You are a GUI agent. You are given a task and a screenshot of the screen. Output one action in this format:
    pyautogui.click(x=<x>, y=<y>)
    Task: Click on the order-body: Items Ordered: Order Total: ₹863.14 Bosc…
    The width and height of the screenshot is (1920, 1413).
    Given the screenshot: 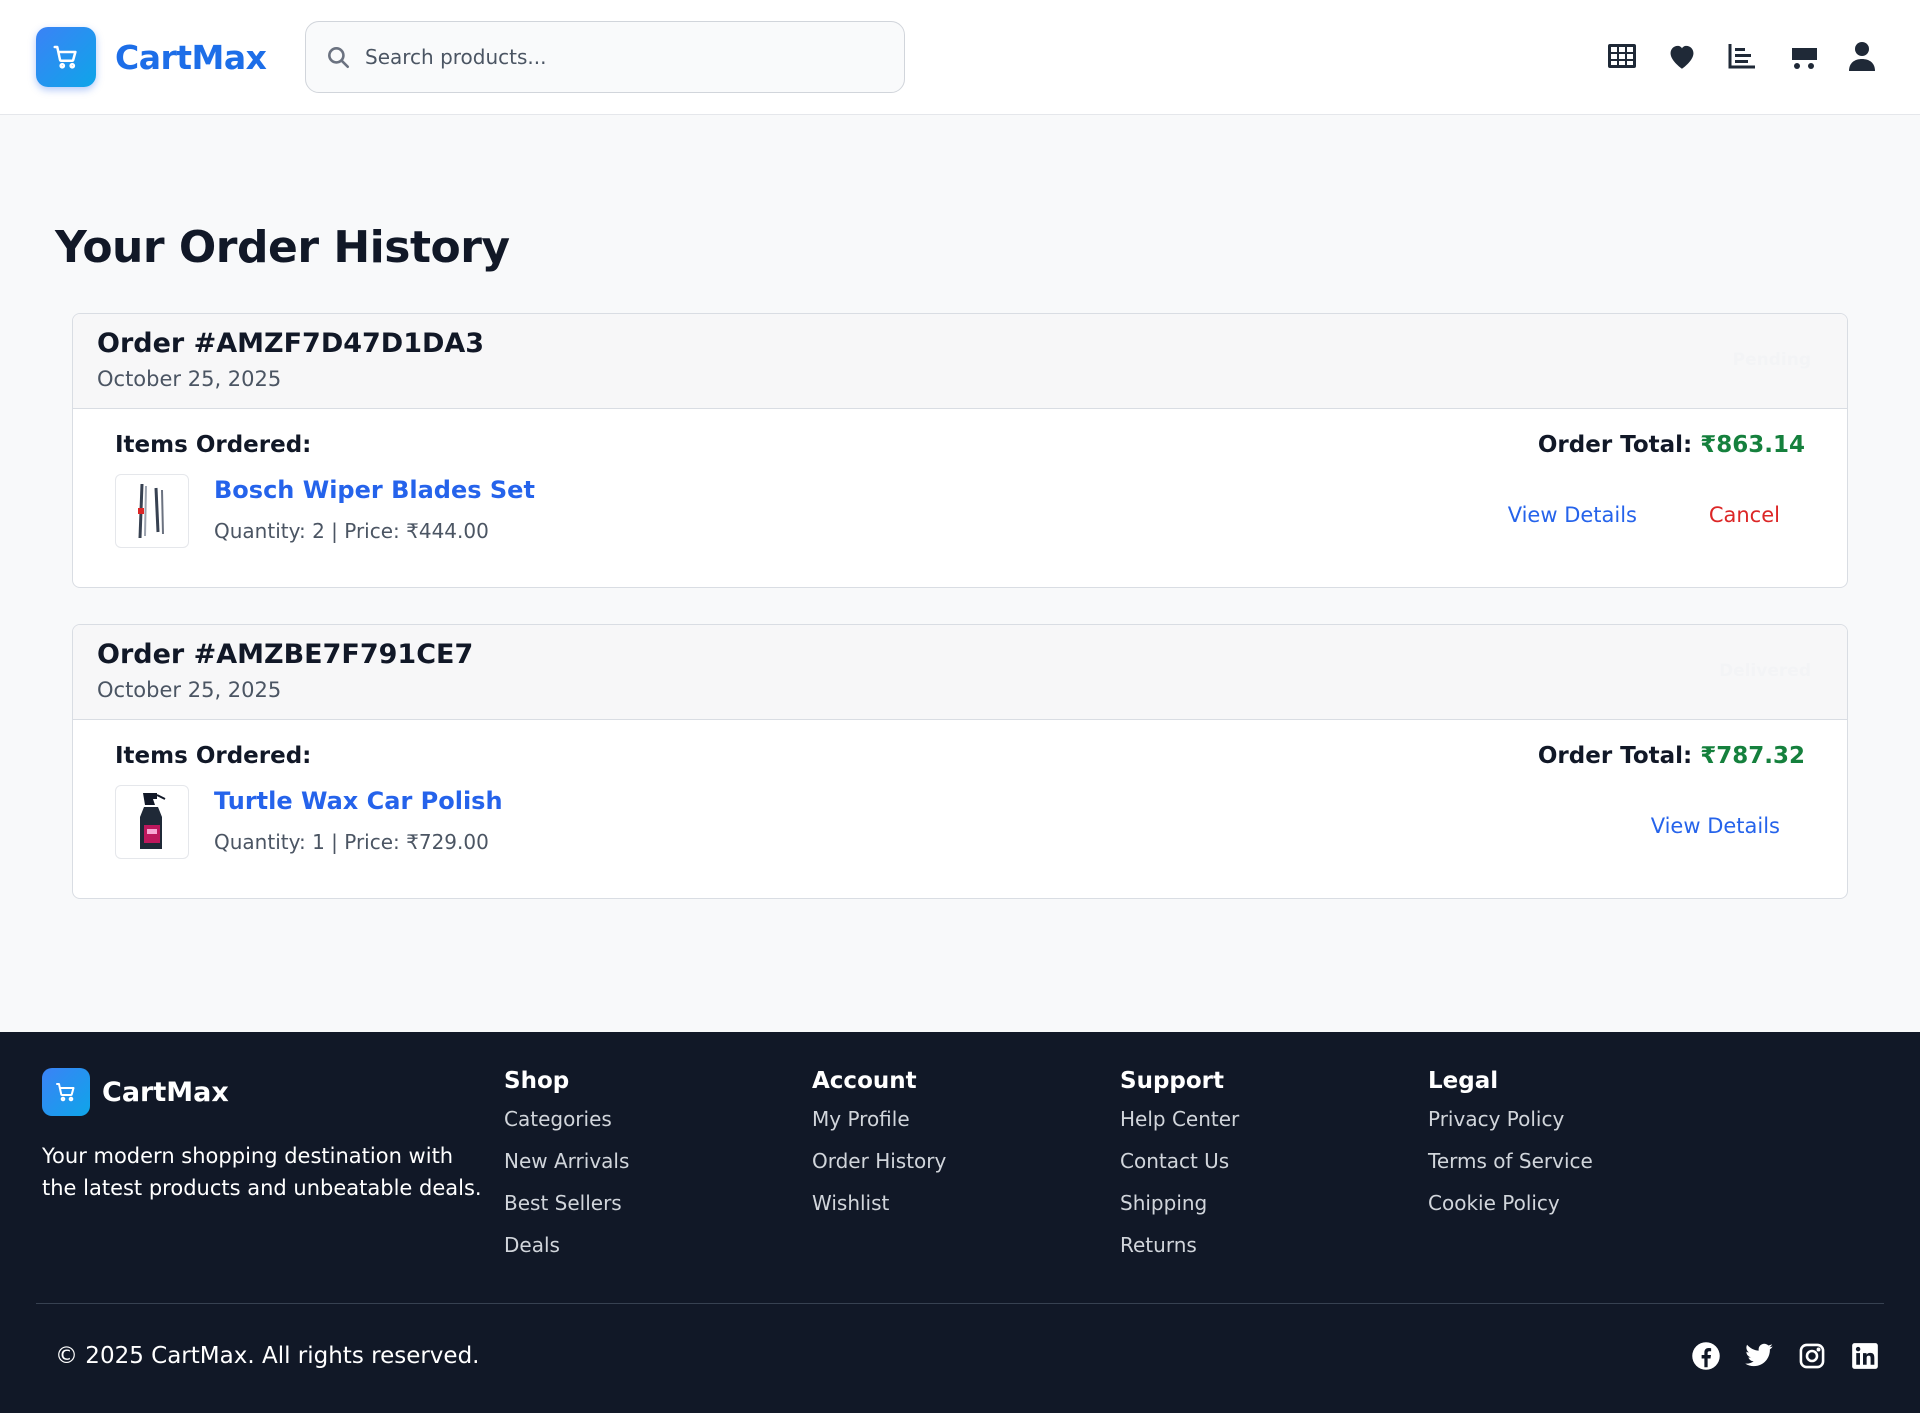 What is the action you would take?
    pyautogui.click(x=960, y=498)
    